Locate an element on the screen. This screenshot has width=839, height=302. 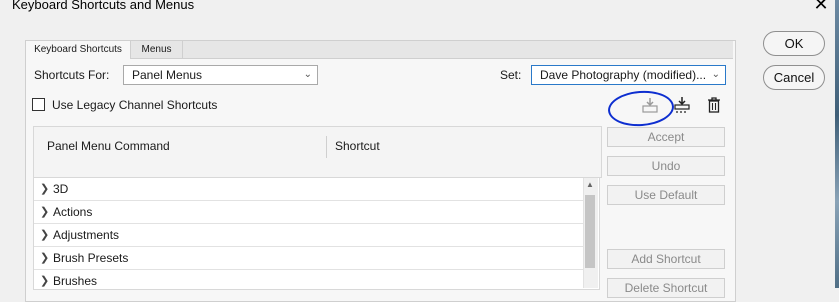
set-label: Set: is located at coordinates (511, 75).